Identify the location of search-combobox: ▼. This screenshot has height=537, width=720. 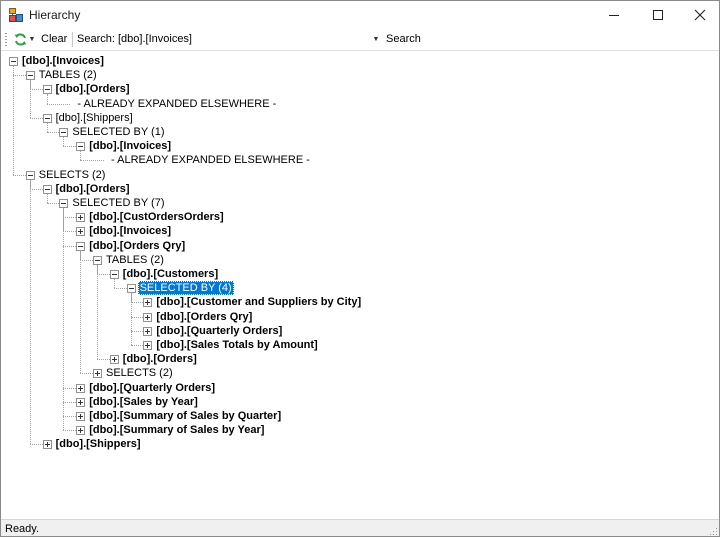
(249, 39).